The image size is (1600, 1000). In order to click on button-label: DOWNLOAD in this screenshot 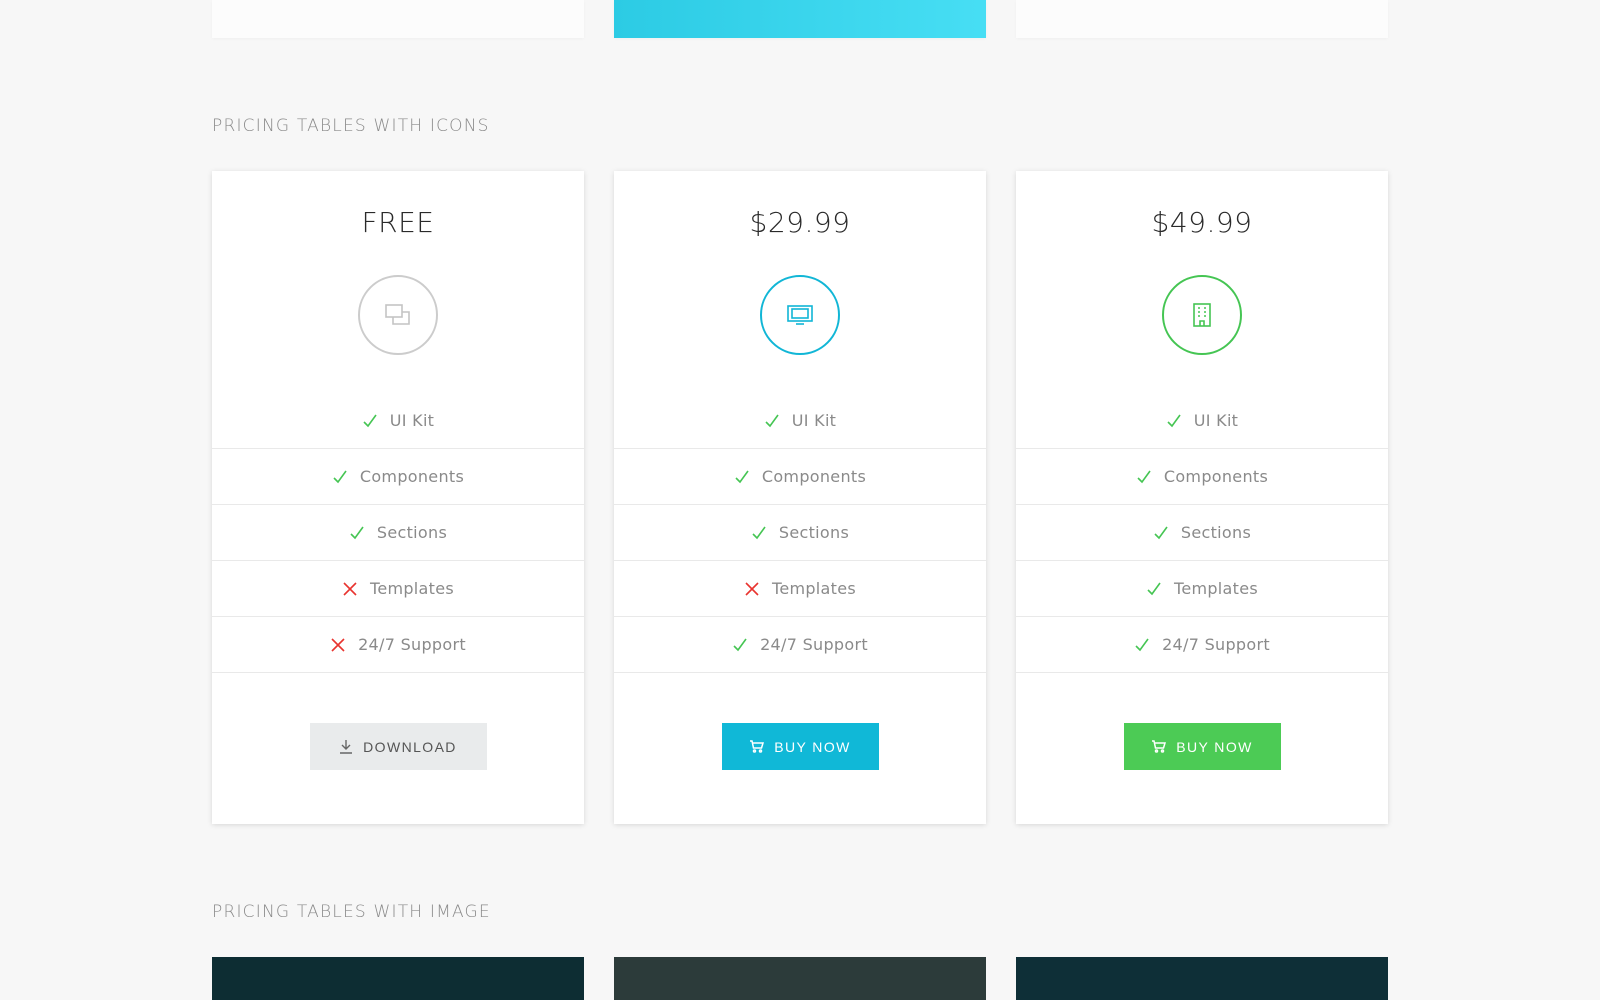, I will do `click(410, 746)`.